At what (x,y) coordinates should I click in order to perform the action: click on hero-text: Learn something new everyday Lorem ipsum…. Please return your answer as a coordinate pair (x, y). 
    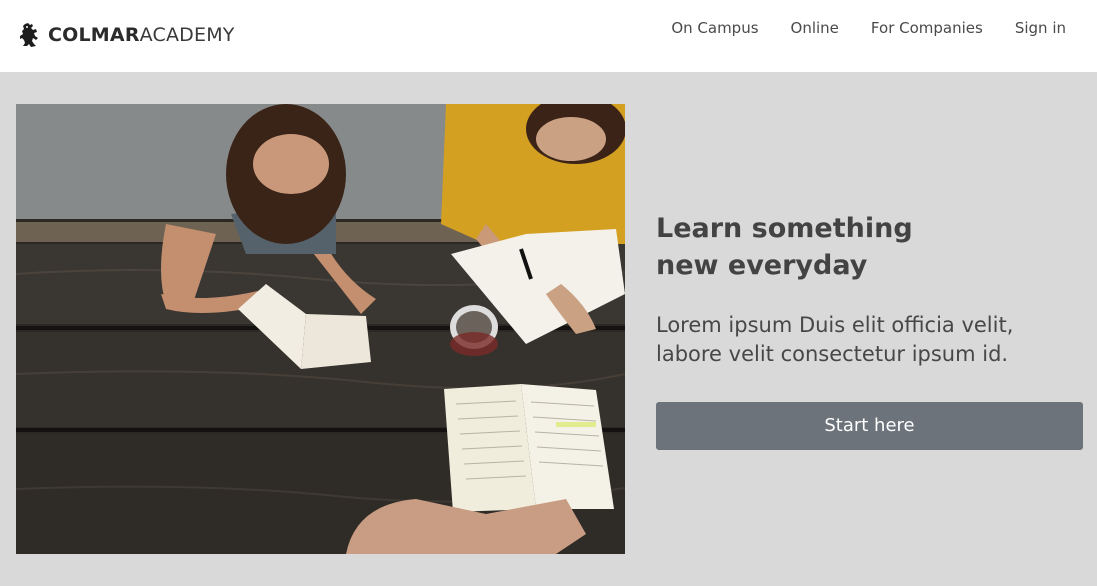
    Looking at the image, I should click on (869, 289).